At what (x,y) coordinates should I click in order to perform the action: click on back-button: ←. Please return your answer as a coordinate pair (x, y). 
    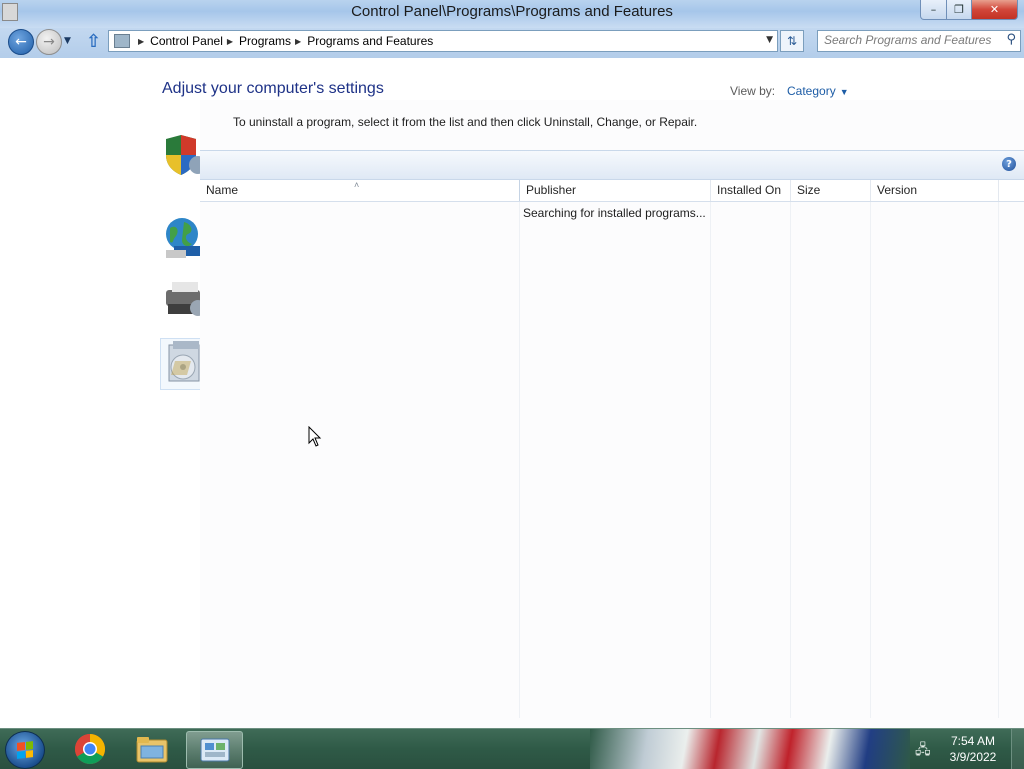
    Looking at the image, I should click on (21, 42).